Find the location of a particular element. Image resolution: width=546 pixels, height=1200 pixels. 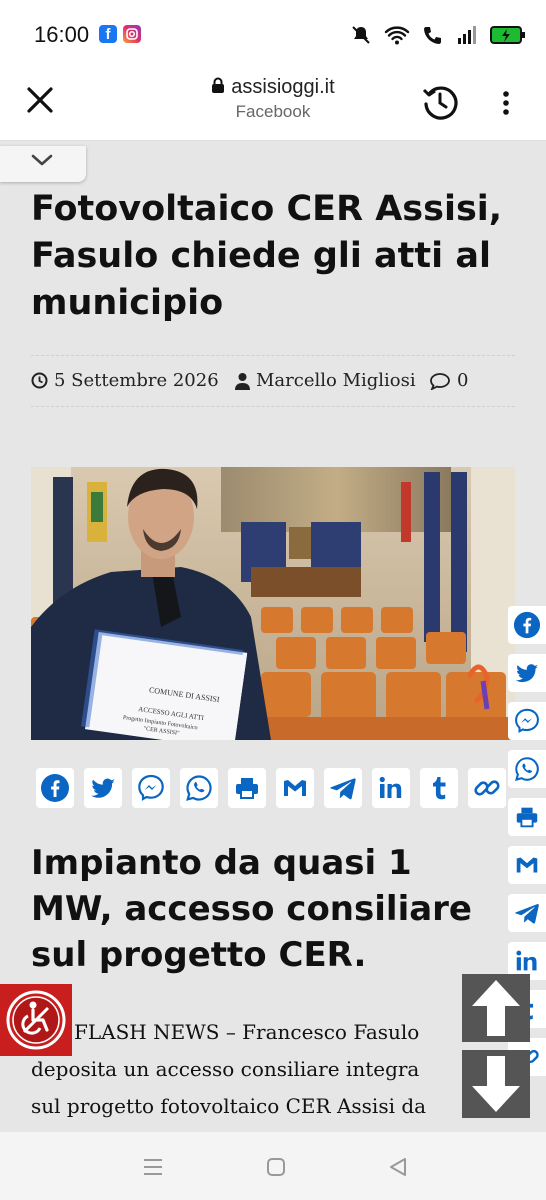

lock-icon is located at coordinates (218, 85).